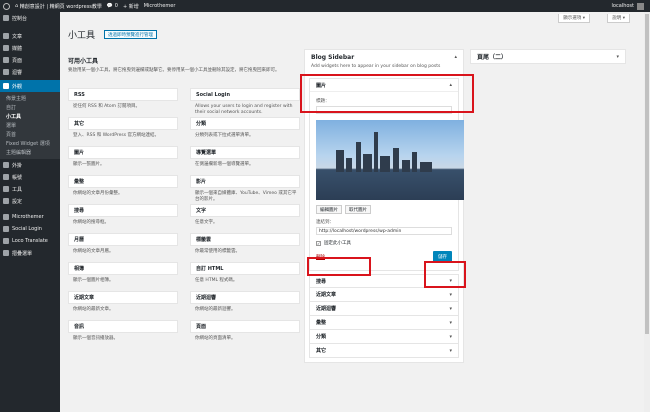 Image resolution: width=650 pixels, height=412 pixels. I want to click on sidebar-widget: 彙整 ▾, so click(384, 323).